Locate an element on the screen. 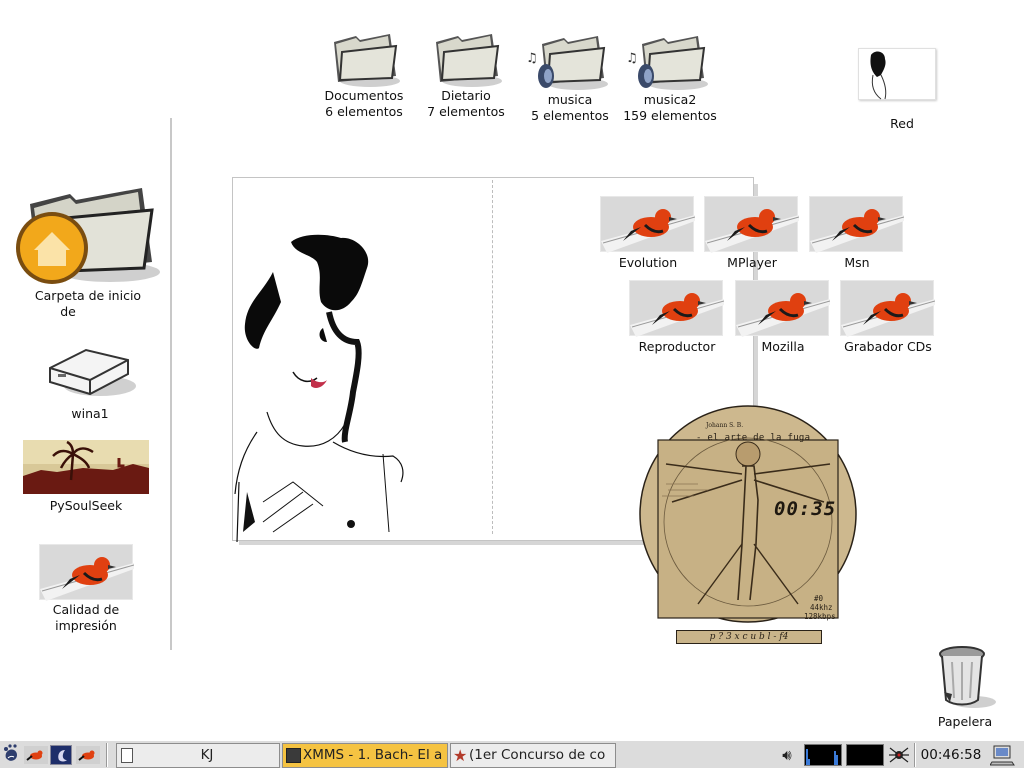  portrait-sketch-icon is located at coordinates (878, 75).